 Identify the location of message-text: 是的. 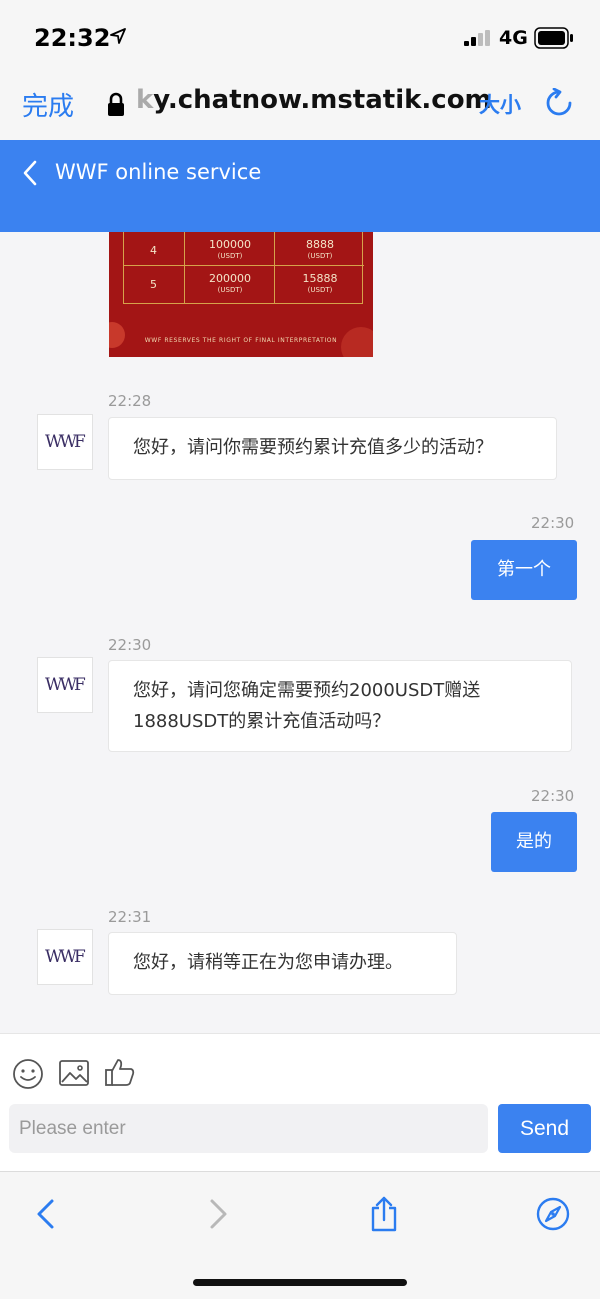
(534, 841).